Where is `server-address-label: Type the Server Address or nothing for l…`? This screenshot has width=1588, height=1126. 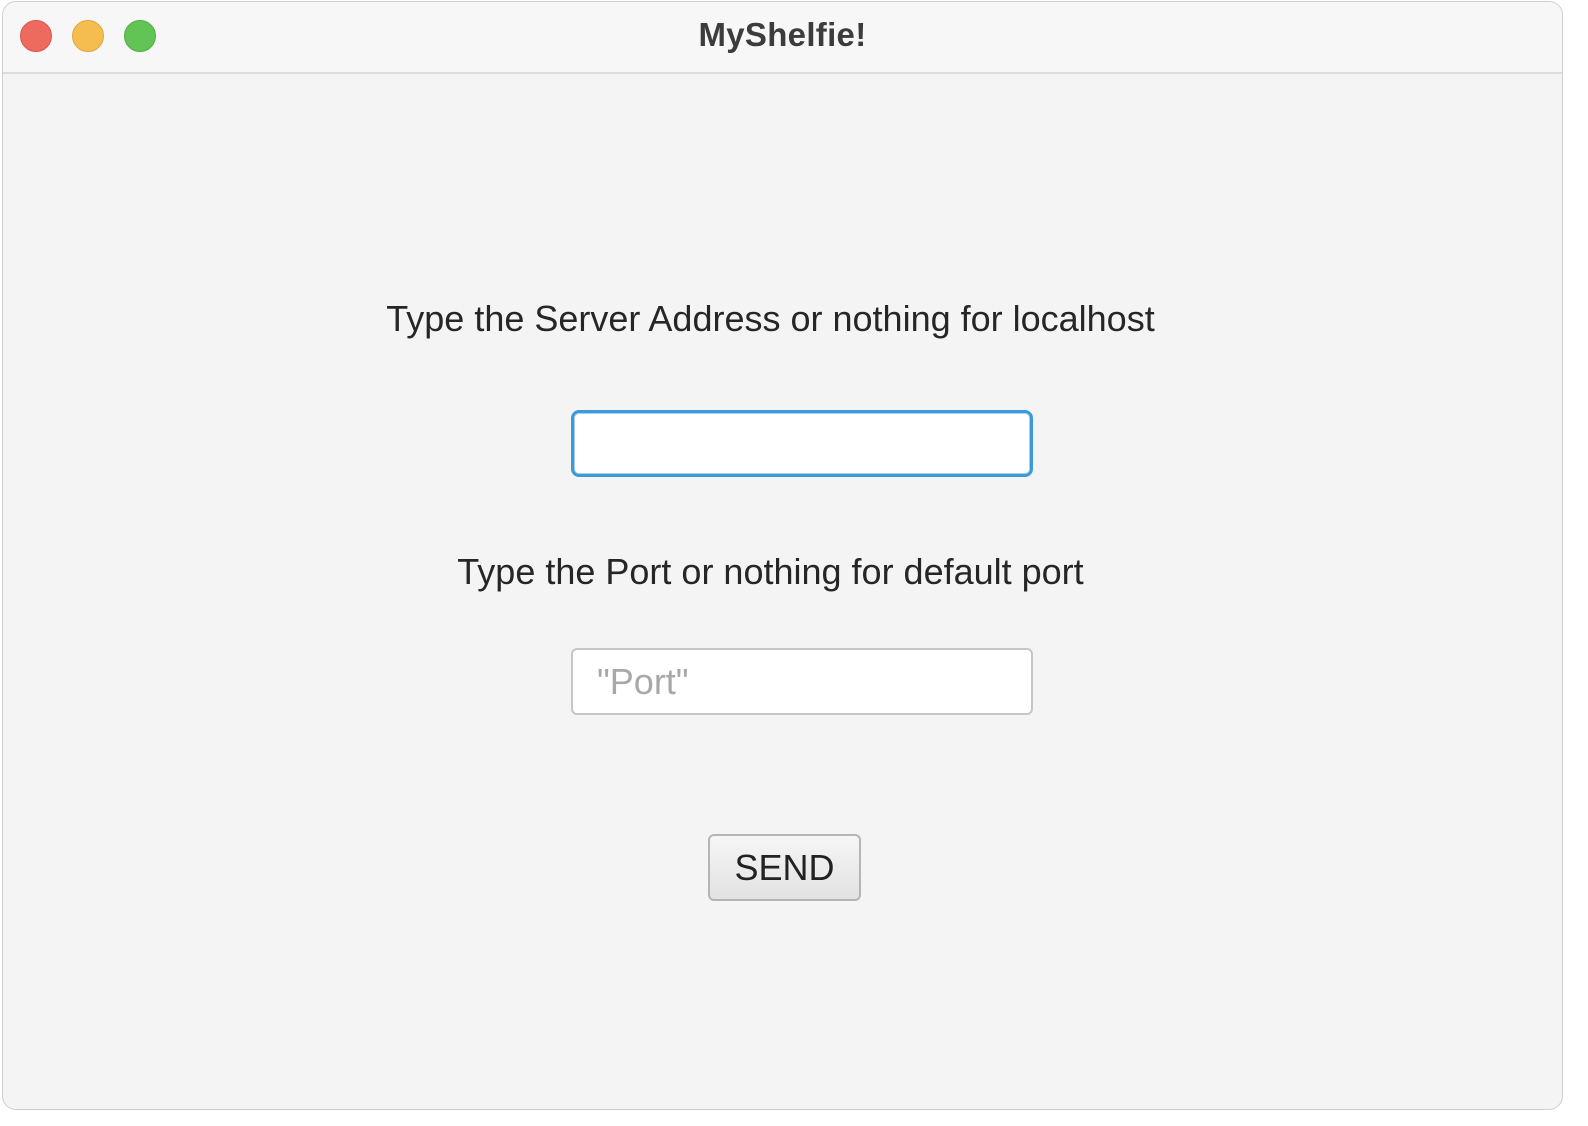
server-address-label: Type the Server Address or nothing for l… is located at coordinates (770, 318).